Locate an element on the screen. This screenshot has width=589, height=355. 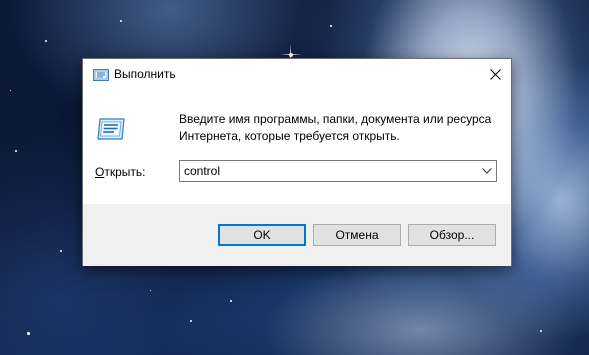
dropdown-button is located at coordinates (487, 171).